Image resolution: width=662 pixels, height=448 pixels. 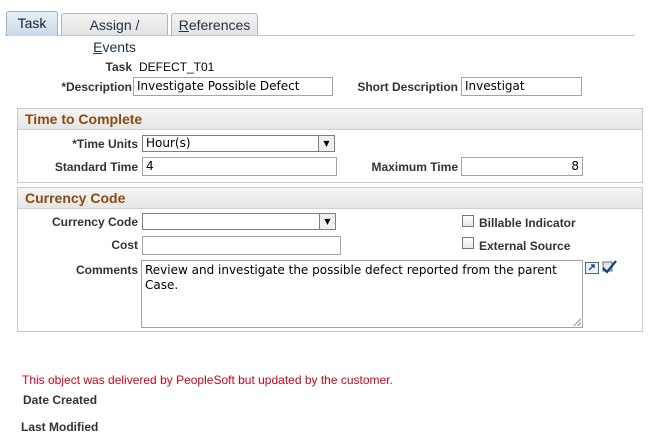 I want to click on standard-time-input: 4, so click(x=239, y=166).